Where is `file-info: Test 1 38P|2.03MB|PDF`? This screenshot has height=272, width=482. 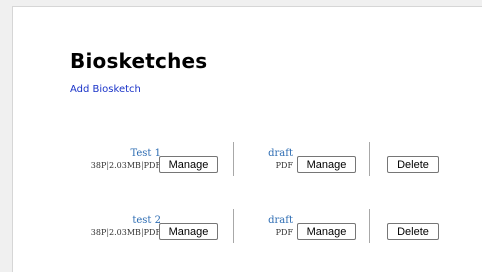
file-info: Test 1 38P|2.03MB|PDF is located at coordinates (126, 160).